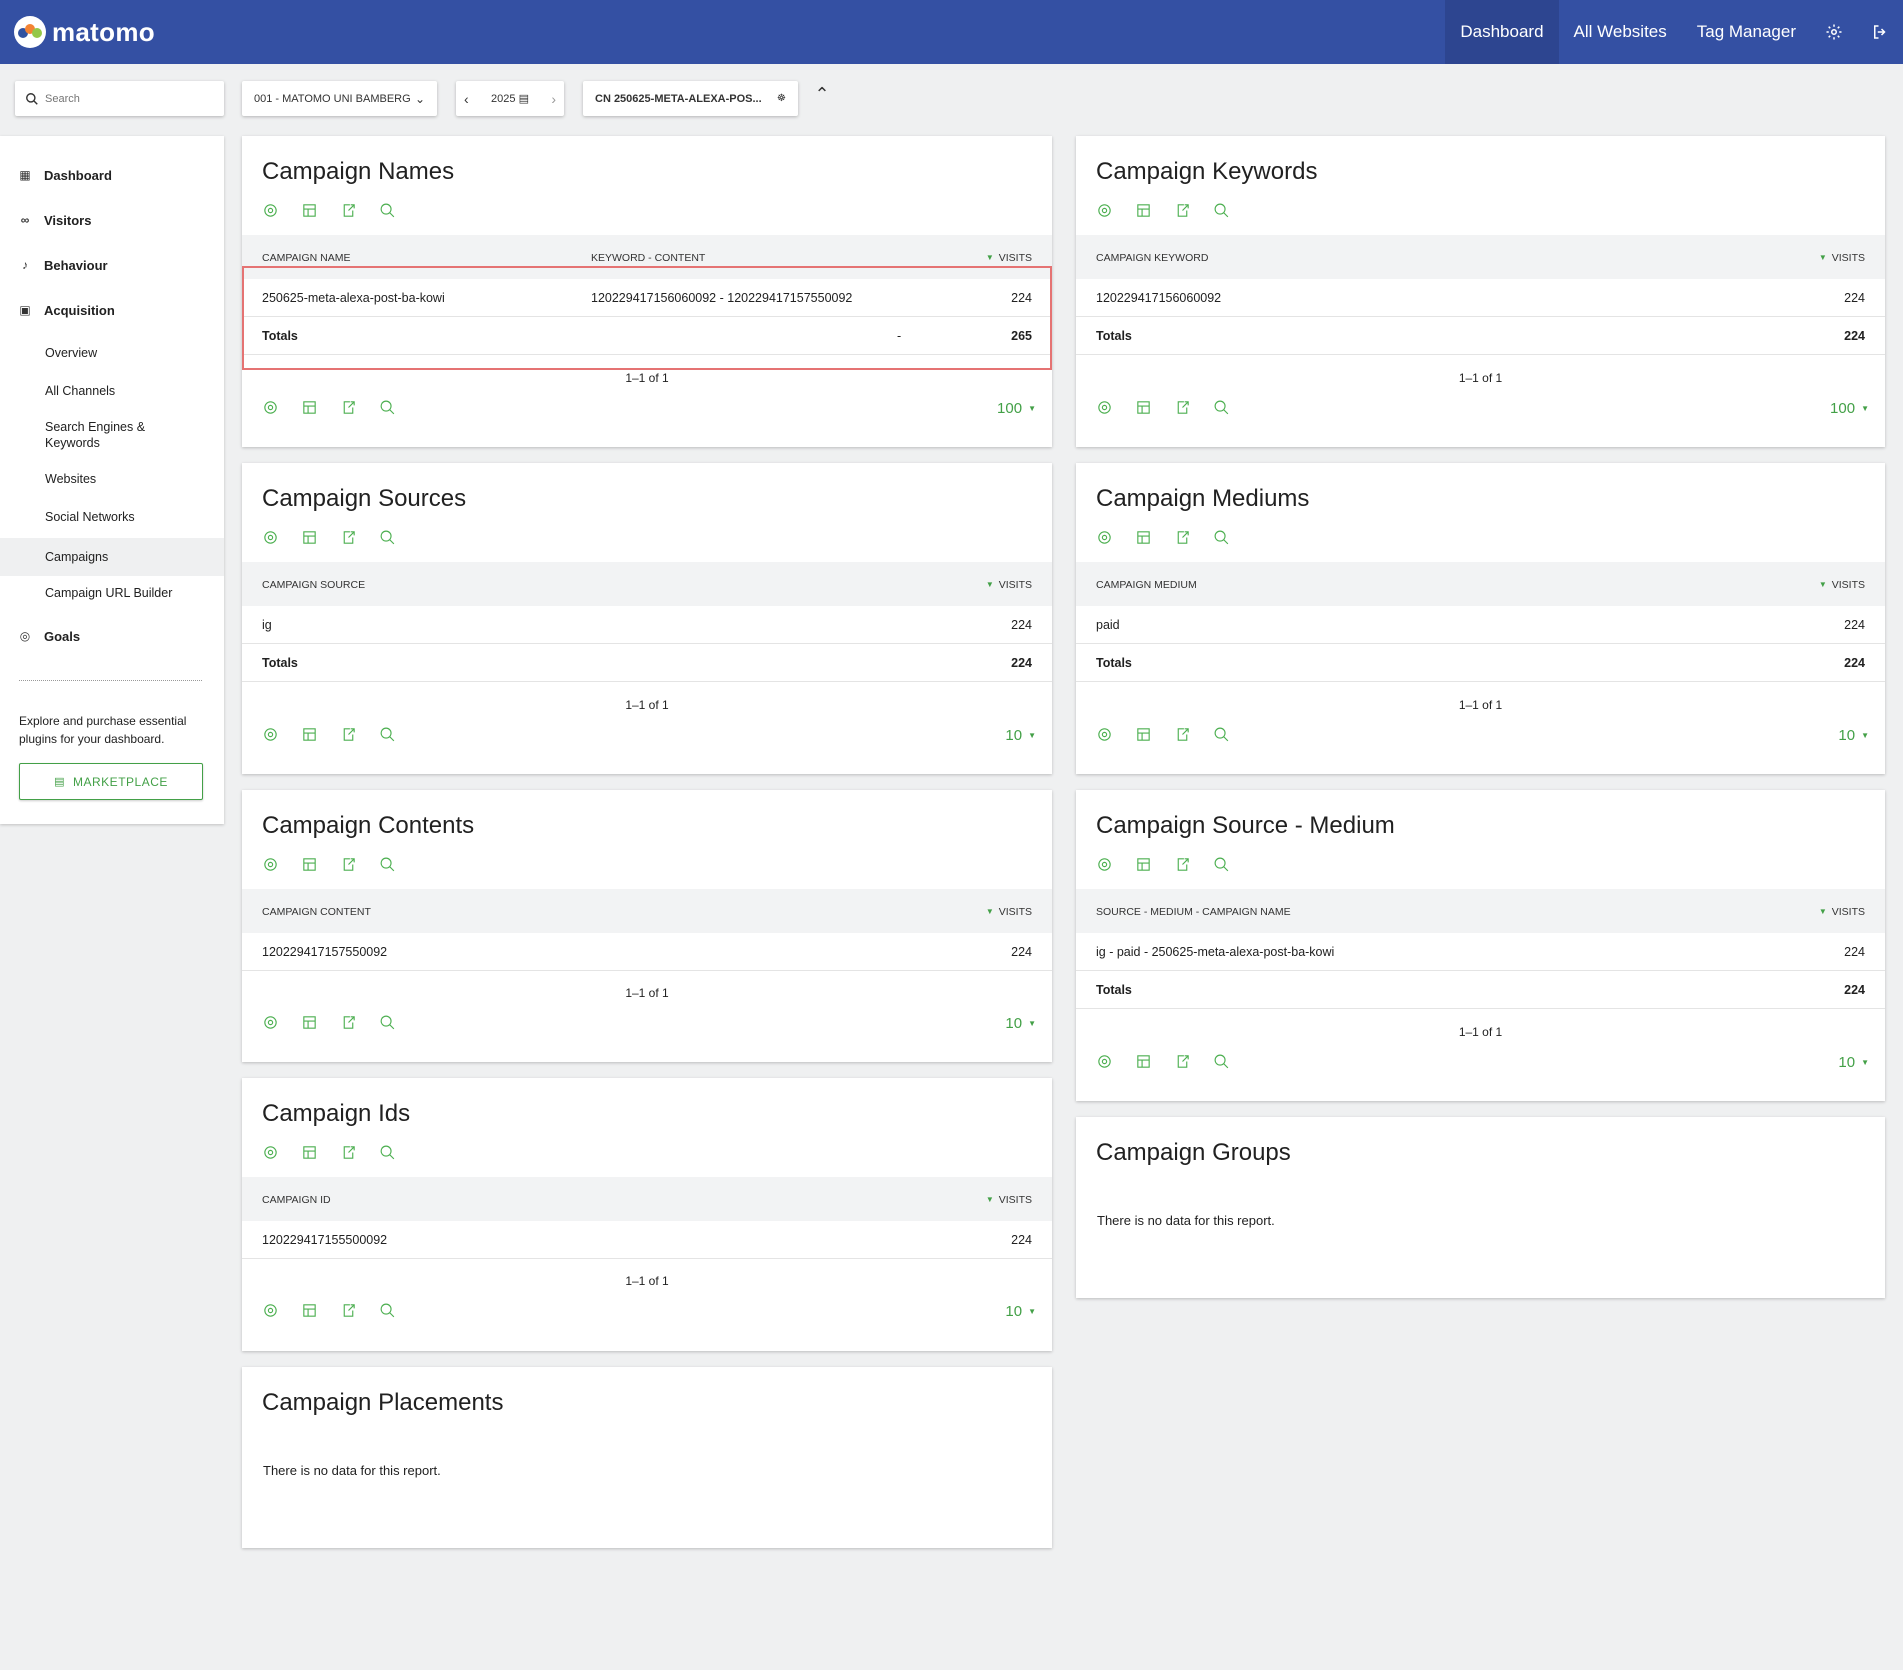 The width and height of the screenshot is (1903, 1670). I want to click on sidebar-item-search-engines: Search Engines & Keywords, so click(112, 435).